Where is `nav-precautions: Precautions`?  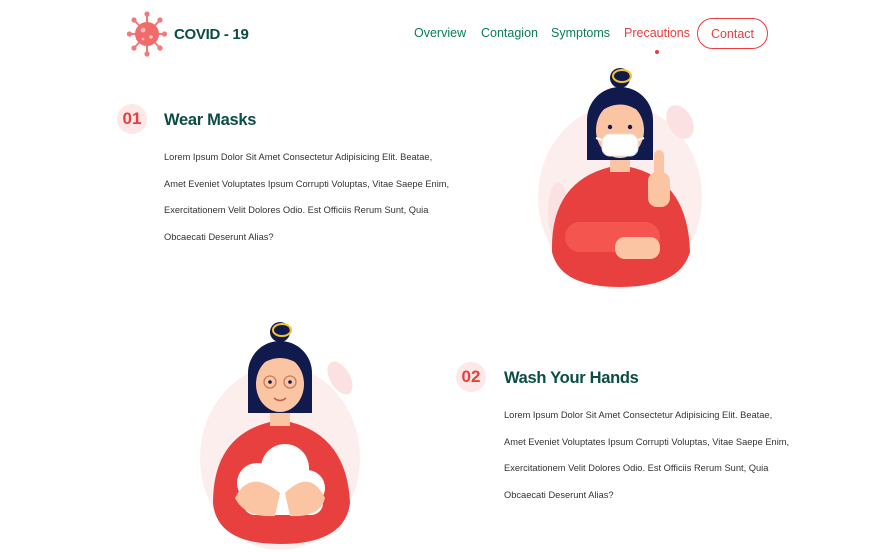
nav-precautions: Precautions is located at coordinates (657, 40).